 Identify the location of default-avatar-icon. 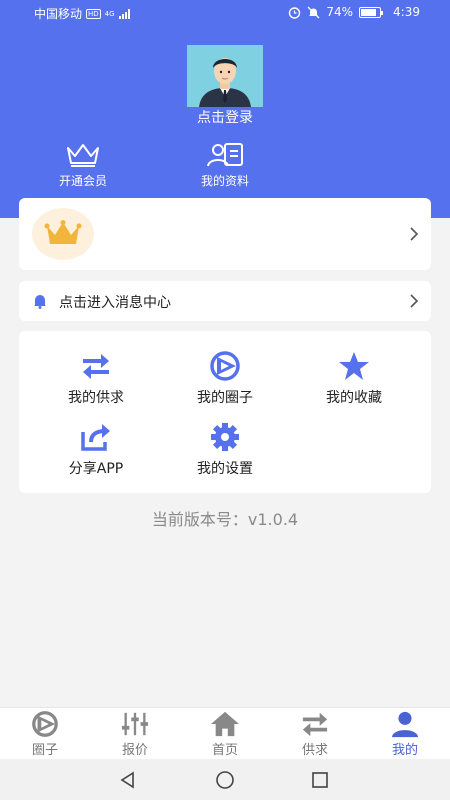
(225, 76).